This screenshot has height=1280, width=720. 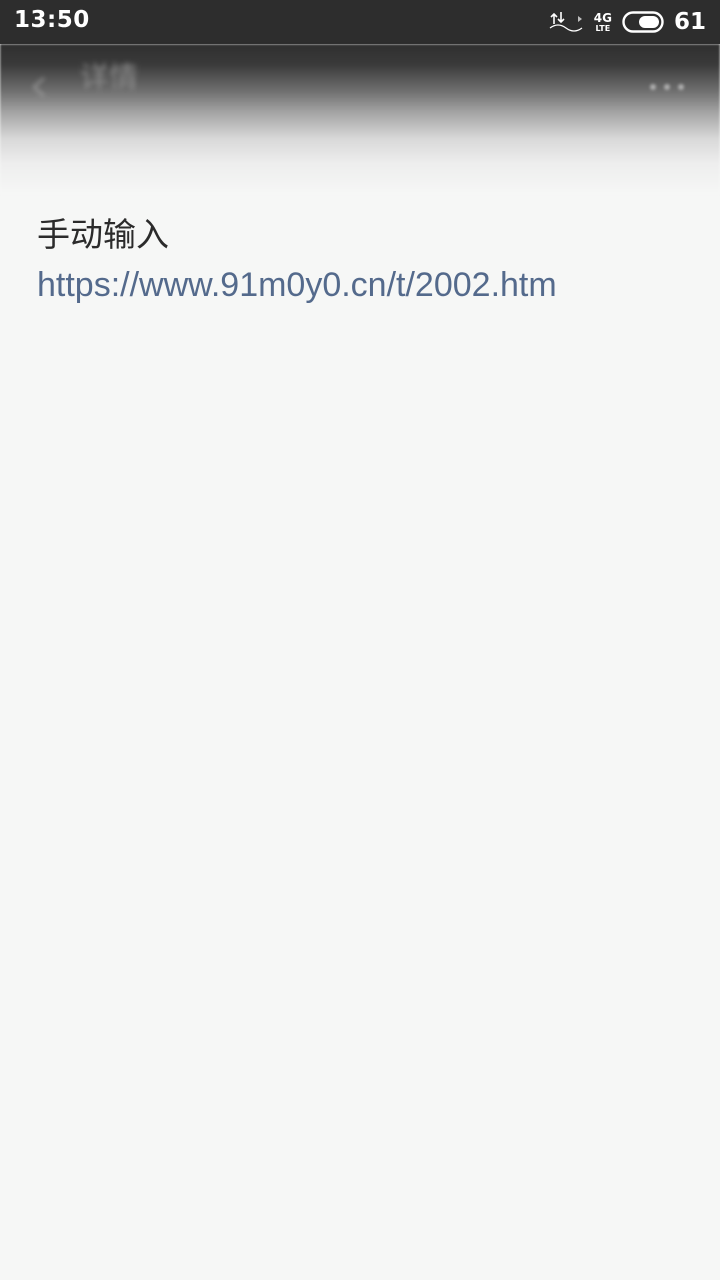 I want to click on more-dots-icon, so click(x=667, y=87).